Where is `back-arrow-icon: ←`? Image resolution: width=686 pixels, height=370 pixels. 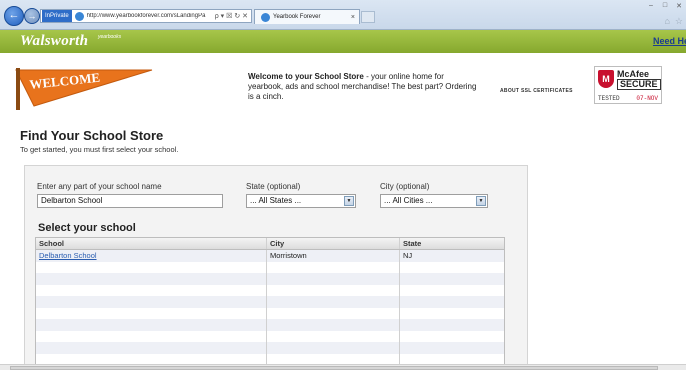
back-arrow-icon: ← is located at coordinates (14, 15).